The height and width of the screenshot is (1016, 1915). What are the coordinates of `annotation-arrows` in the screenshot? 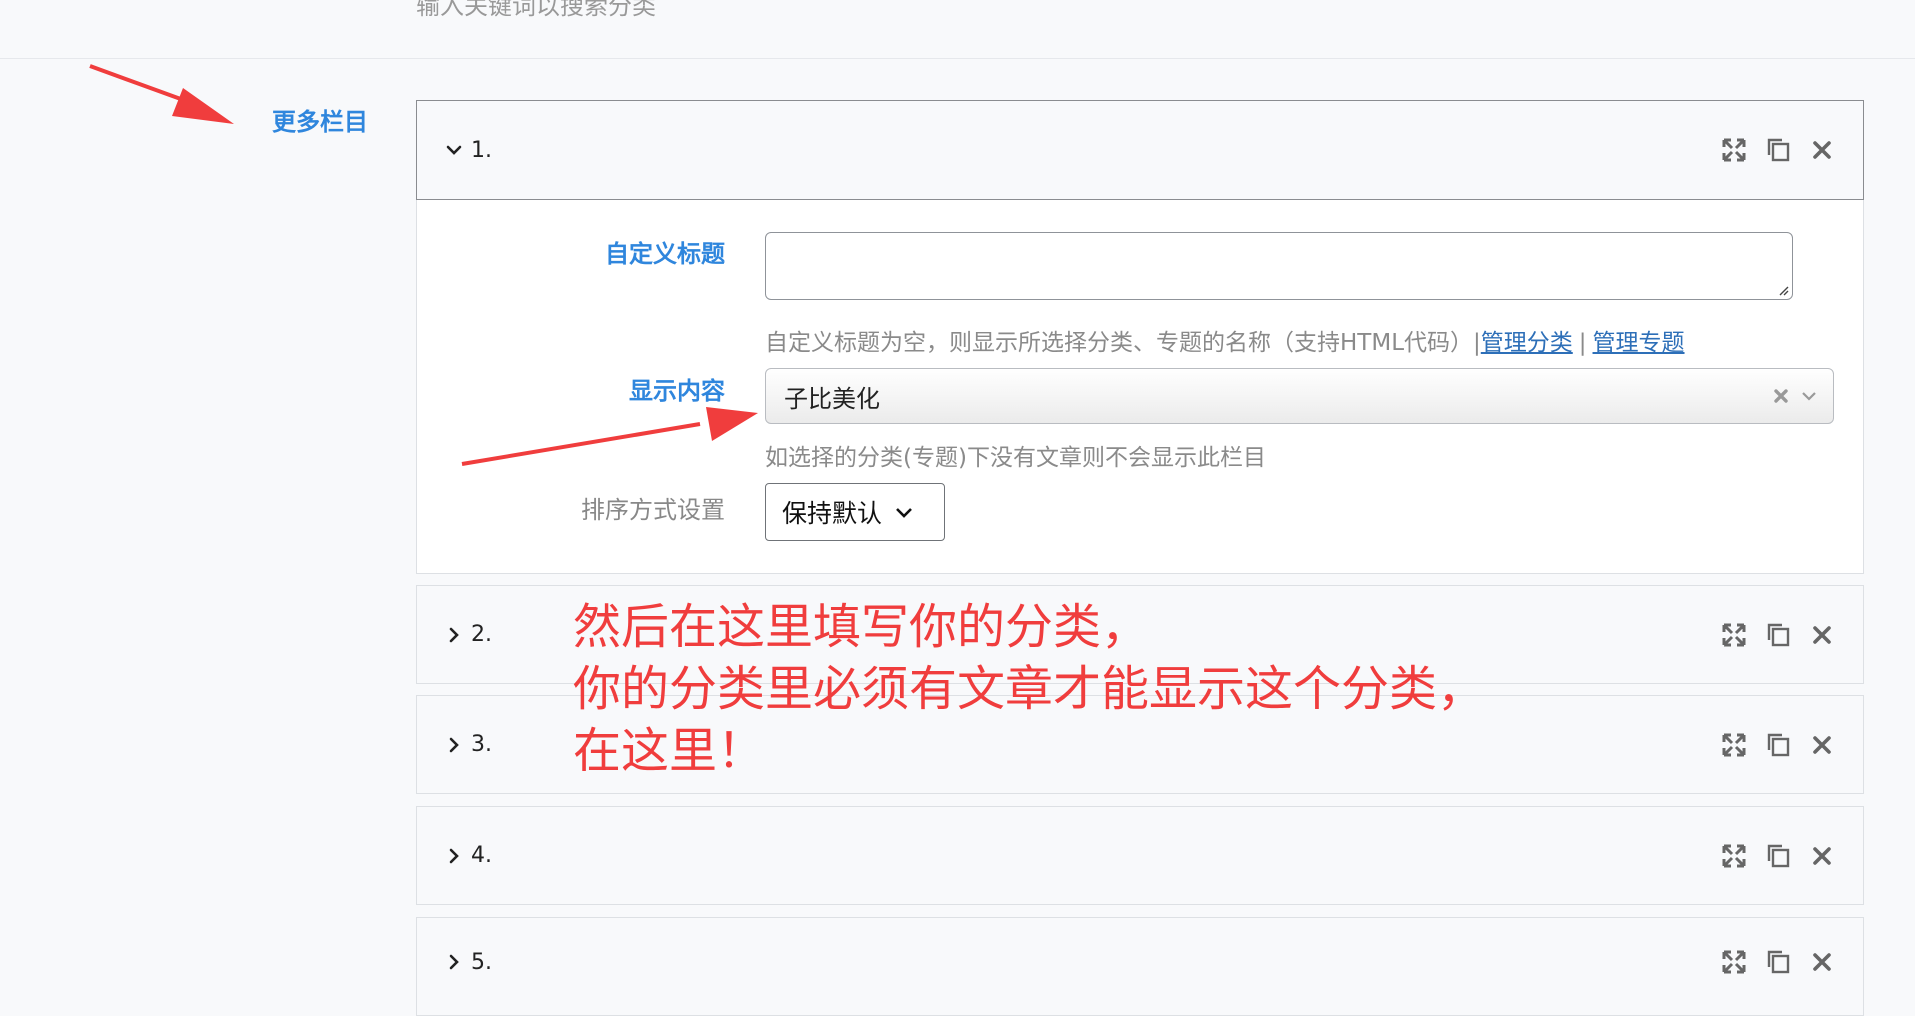 It's located at (423, 265).